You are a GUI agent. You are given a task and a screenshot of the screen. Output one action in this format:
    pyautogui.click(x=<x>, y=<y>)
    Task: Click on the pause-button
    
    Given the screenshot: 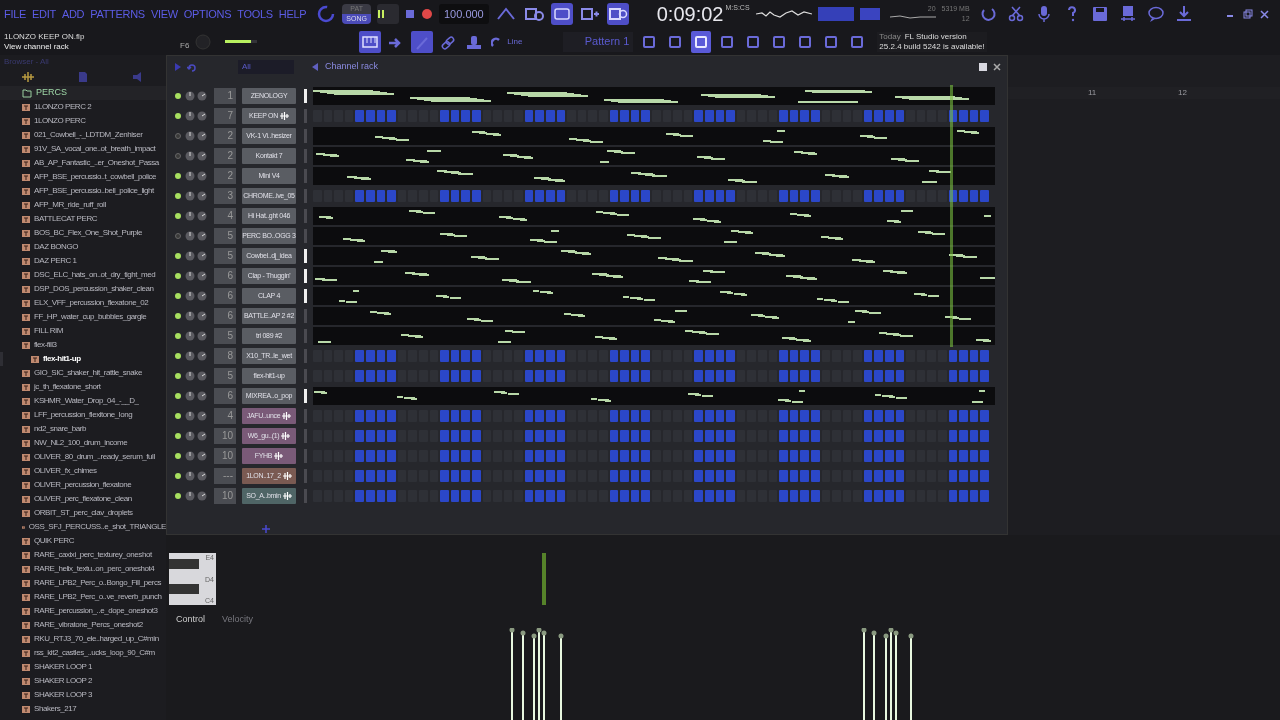 What is the action you would take?
    pyautogui.click(x=387, y=14)
    